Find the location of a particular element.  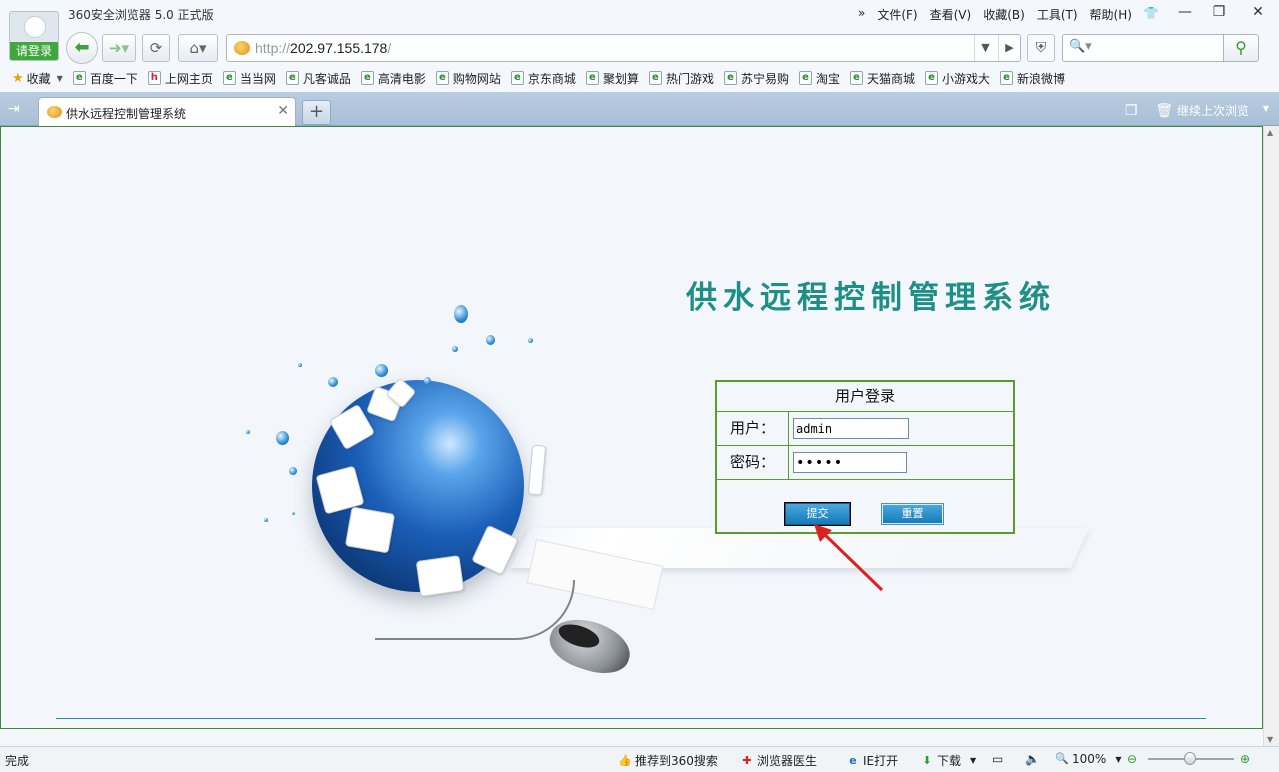

back-button: ⬅ is located at coordinates (82, 48).